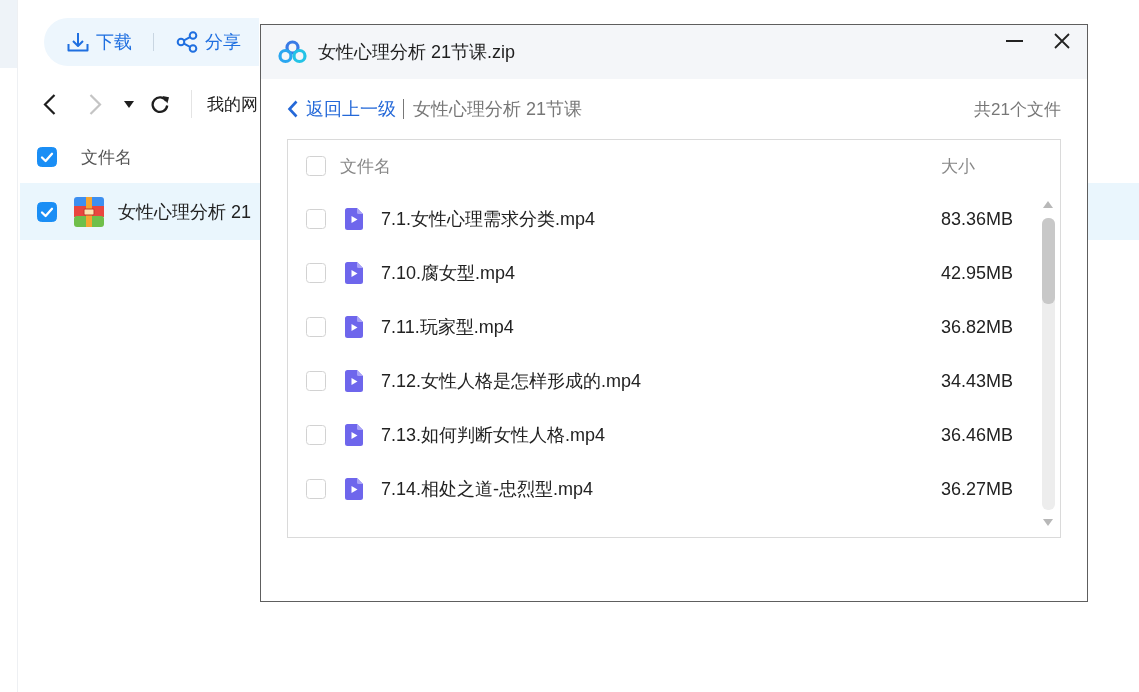 Image resolution: width=1139 pixels, height=692 pixels. I want to click on file-name: 7.11.玩家型.mp4, so click(661, 327).